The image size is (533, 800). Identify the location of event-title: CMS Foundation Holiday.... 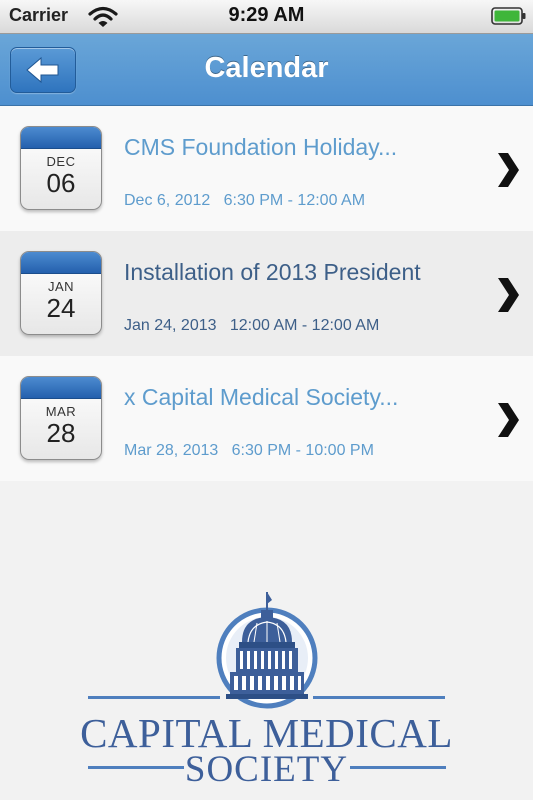
(261, 147).